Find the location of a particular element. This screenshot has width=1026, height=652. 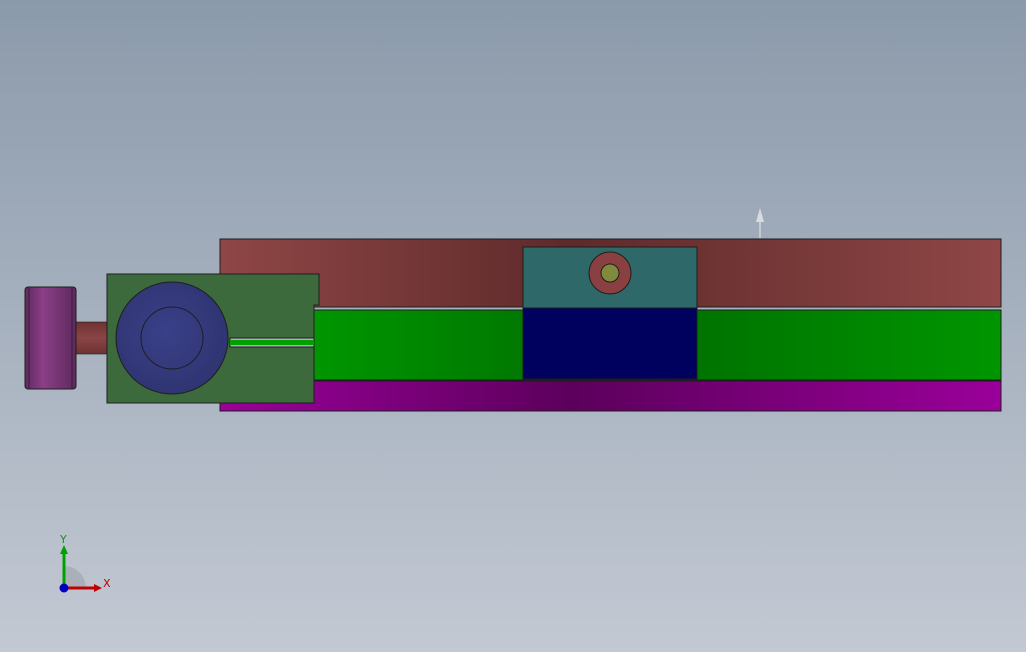

bolt-icon is located at coordinates (610, 273).